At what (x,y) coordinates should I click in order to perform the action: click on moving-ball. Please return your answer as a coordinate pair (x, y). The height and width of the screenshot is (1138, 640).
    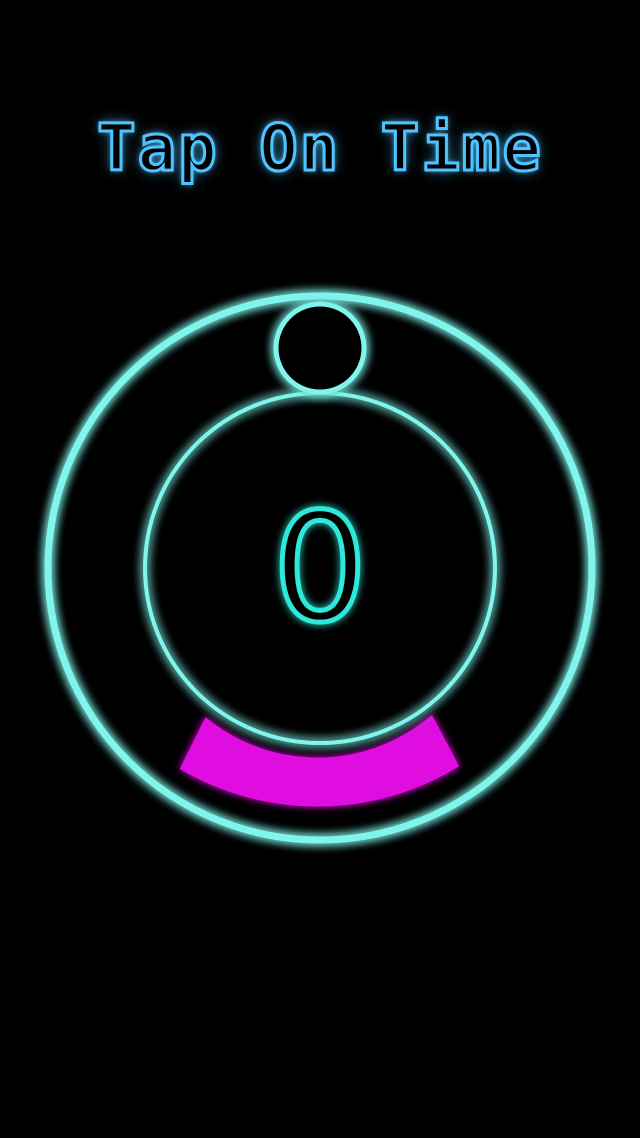
    Looking at the image, I should click on (320, 348).